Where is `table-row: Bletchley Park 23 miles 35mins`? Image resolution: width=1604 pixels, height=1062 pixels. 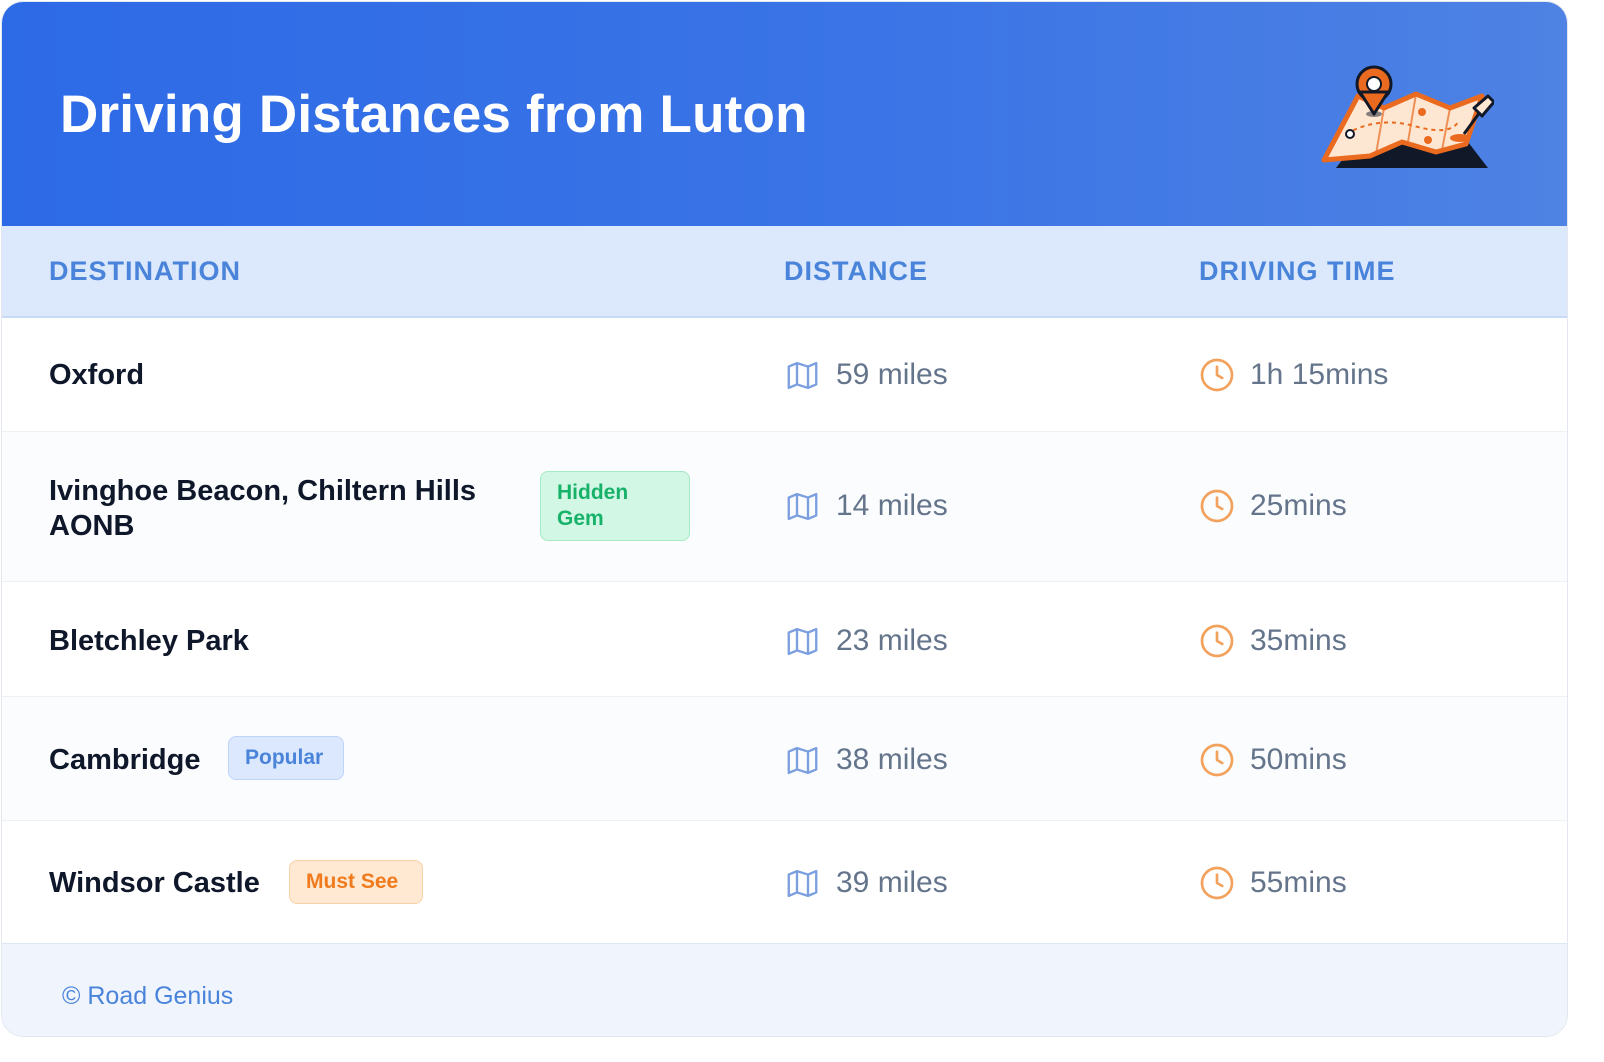
table-row: Bletchley Park 23 miles 35mins is located at coordinates (784, 639).